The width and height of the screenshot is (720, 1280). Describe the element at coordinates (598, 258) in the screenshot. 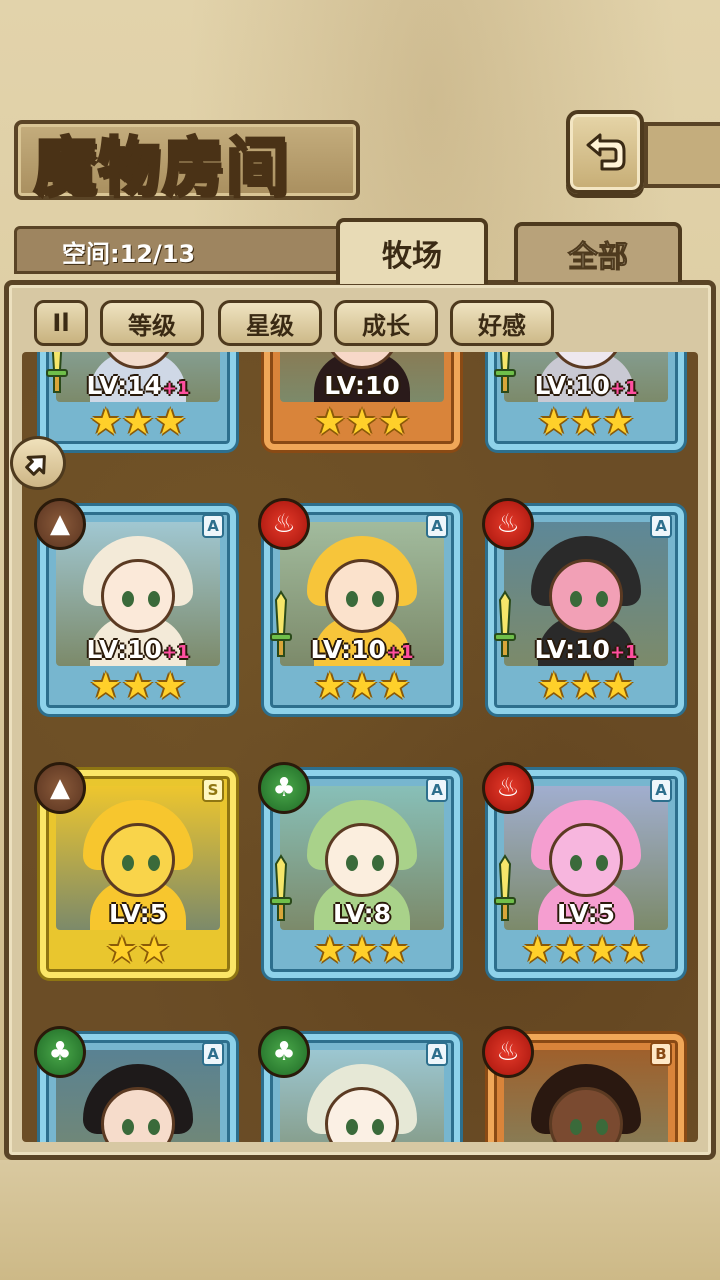

I see `tab-all-label: 全部` at that location.